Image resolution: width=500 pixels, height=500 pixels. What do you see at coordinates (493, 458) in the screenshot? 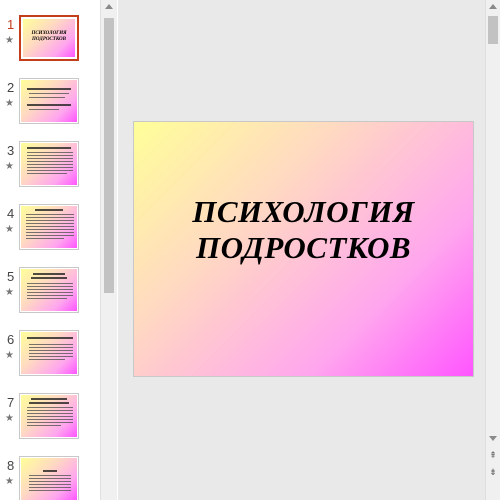
I see `previous-slide-icon: ⇞` at bounding box center [493, 458].